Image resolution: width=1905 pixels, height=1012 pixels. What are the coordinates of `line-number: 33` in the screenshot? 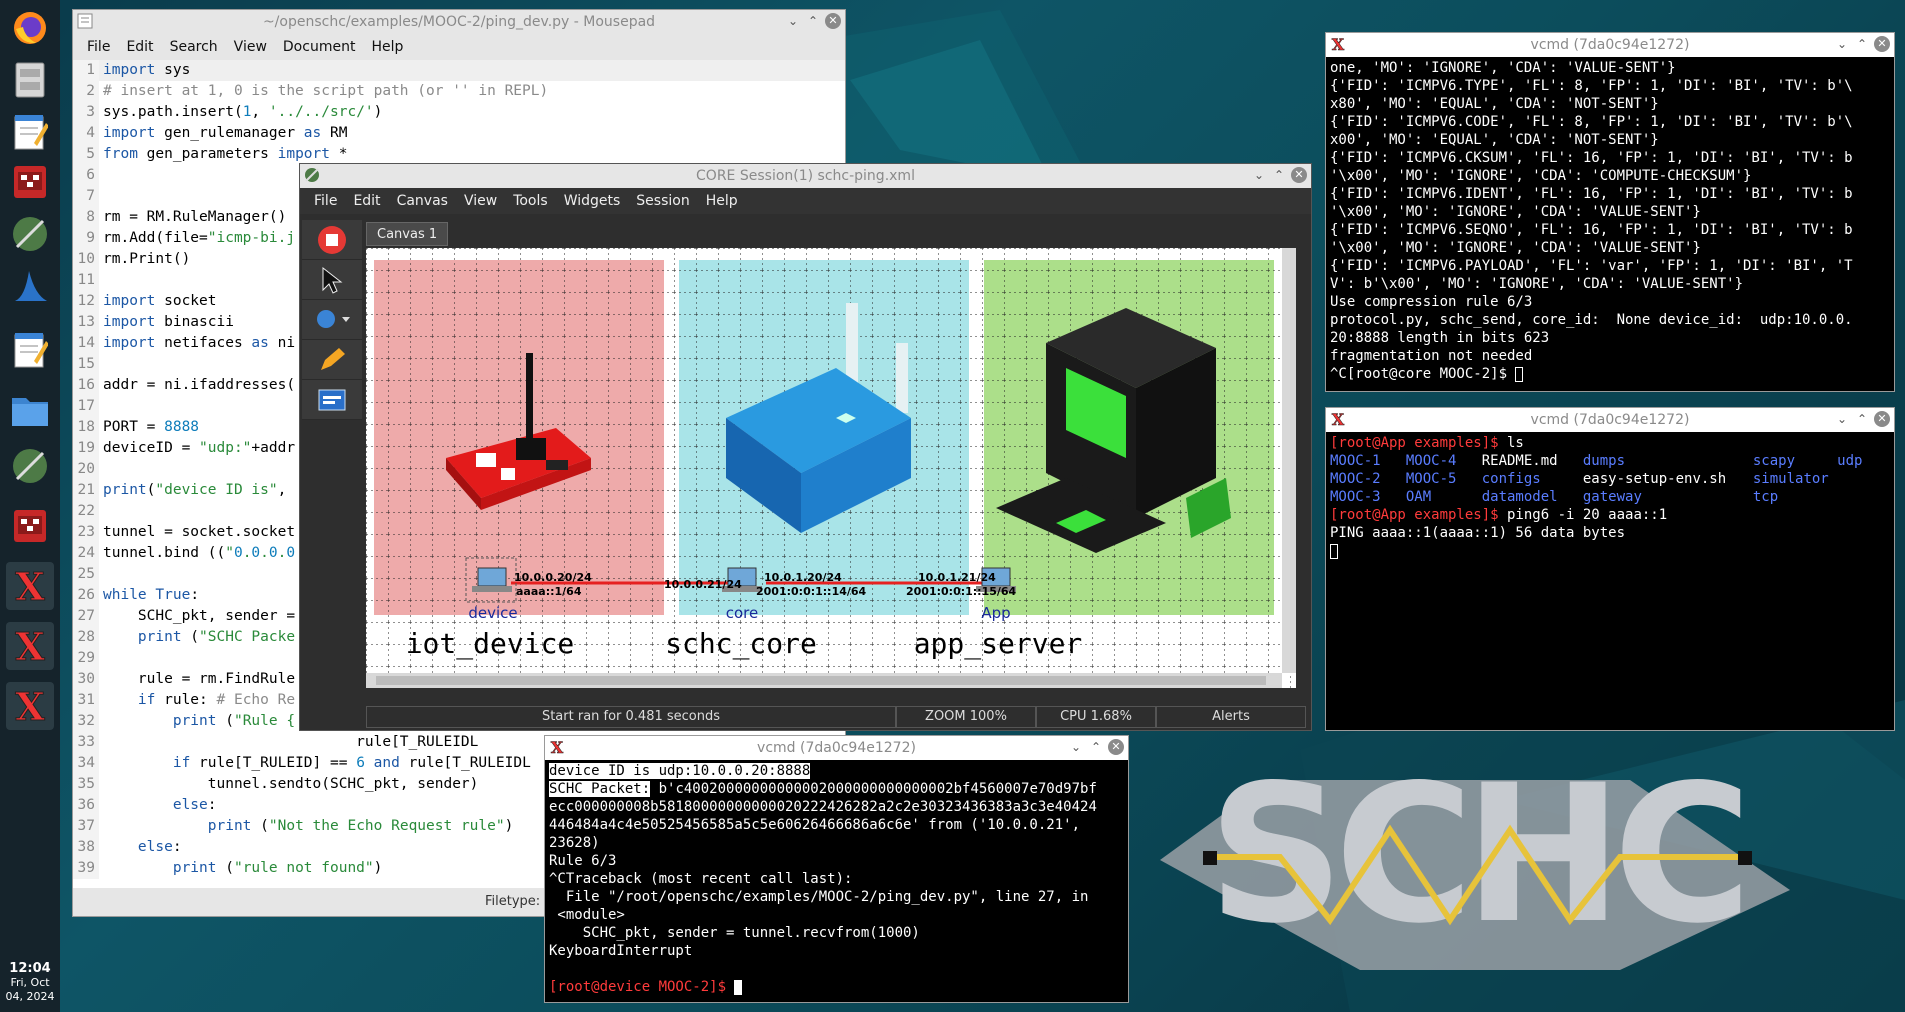 It's located at (86, 742).